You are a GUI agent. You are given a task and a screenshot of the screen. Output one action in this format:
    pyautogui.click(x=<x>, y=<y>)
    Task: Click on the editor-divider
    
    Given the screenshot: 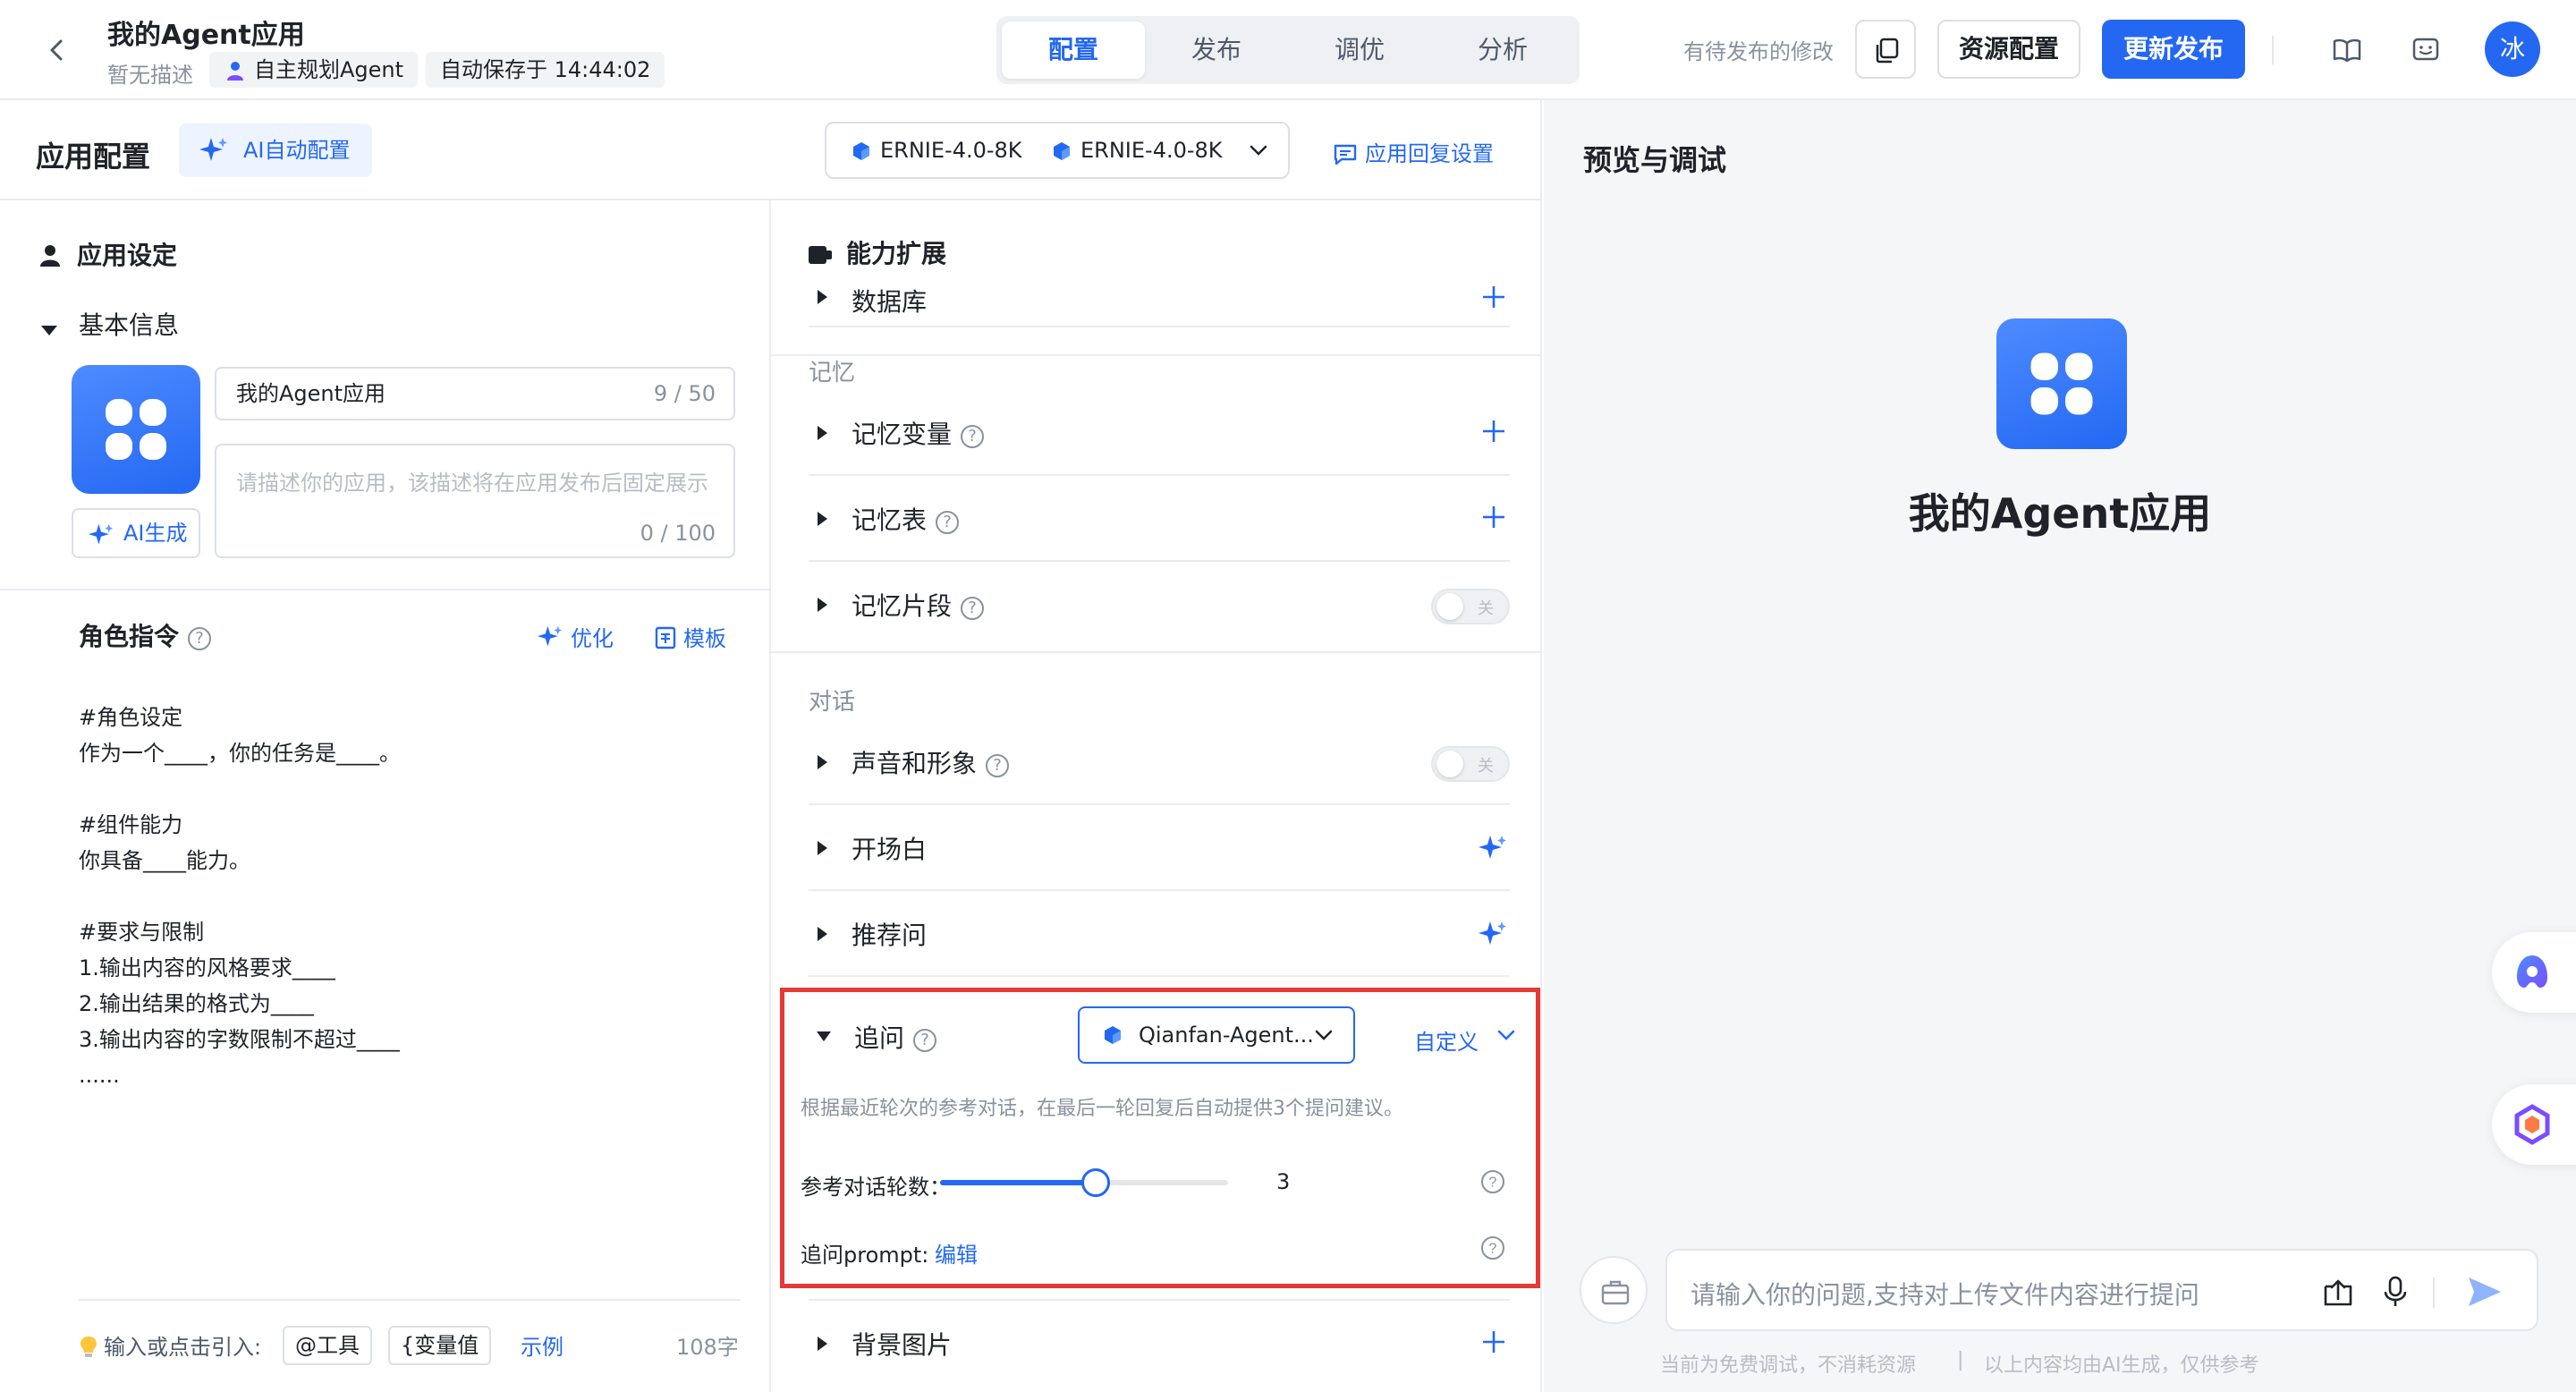 What is the action you would take?
    pyautogui.click(x=410, y=1300)
    